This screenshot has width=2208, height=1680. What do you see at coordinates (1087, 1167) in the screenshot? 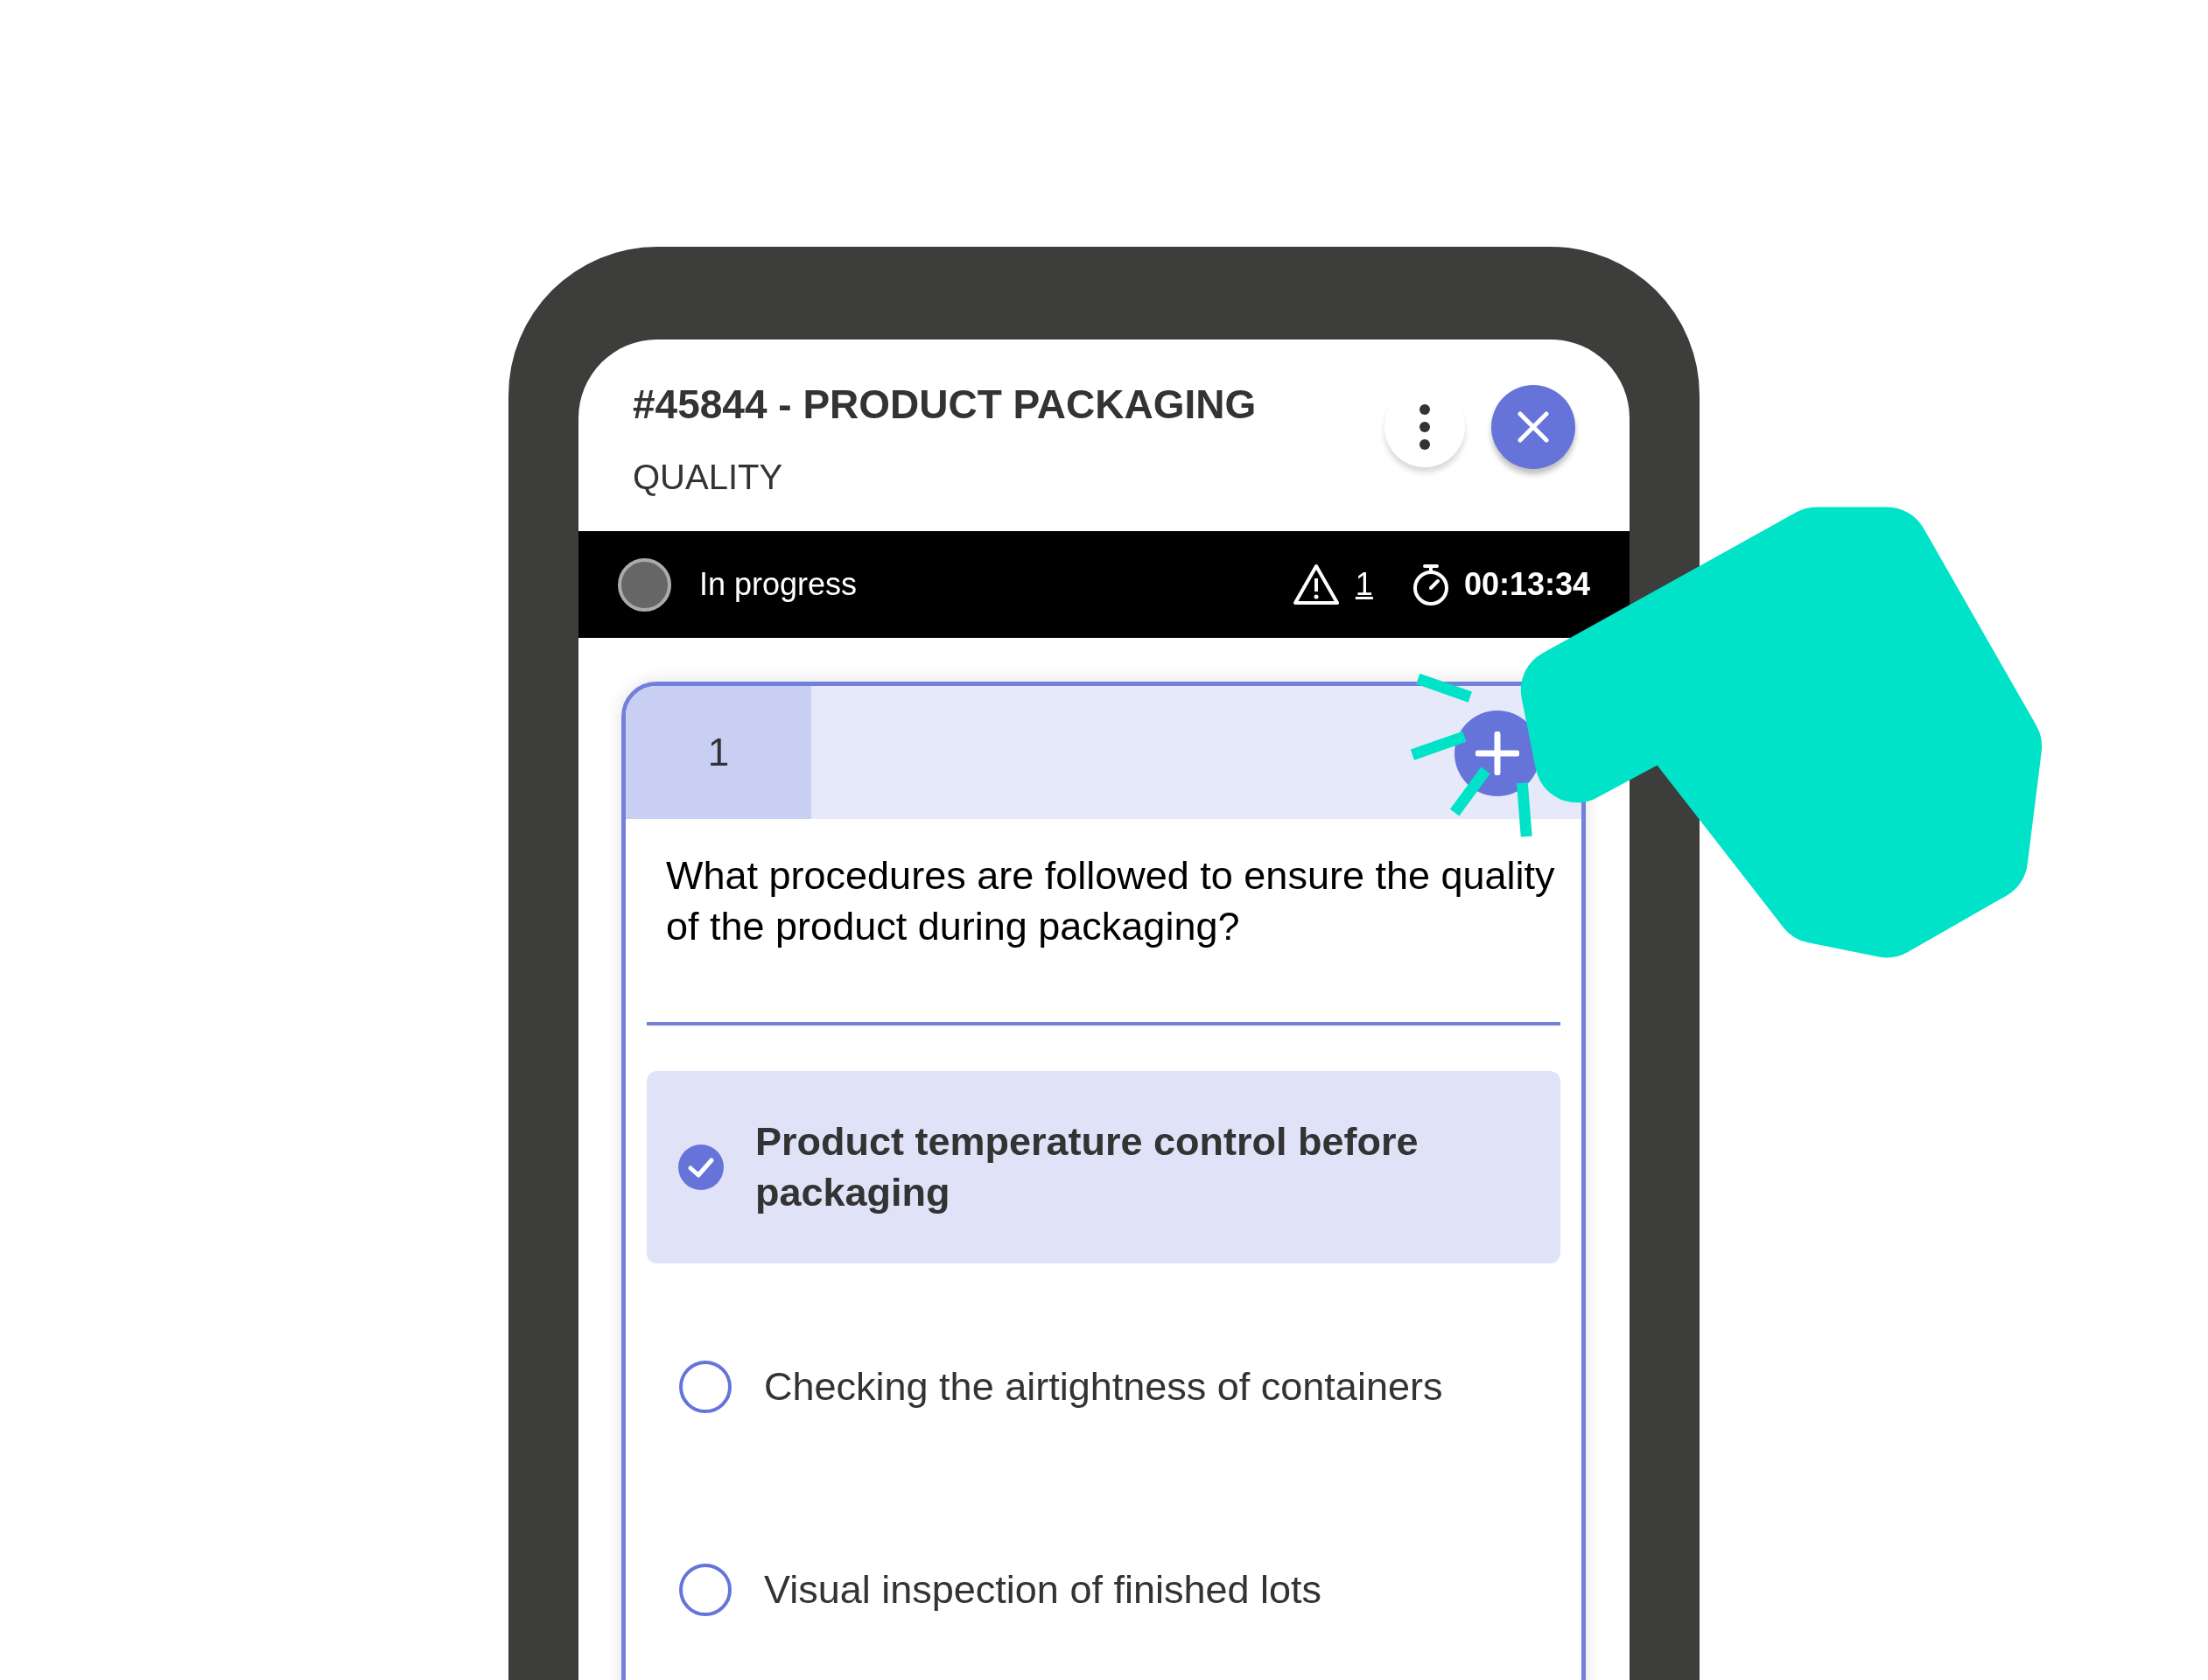
I see `option-label: Product temperature control before packaging` at bounding box center [1087, 1167].